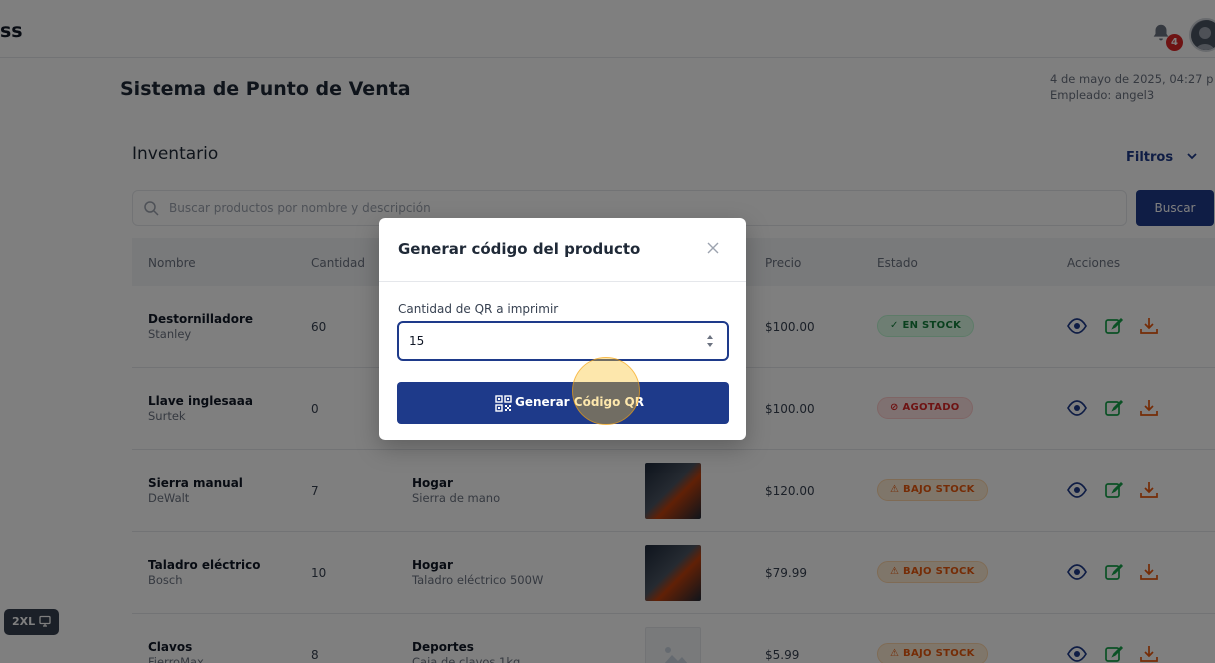 The width and height of the screenshot is (1215, 663). I want to click on close-icon, so click(713, 248).